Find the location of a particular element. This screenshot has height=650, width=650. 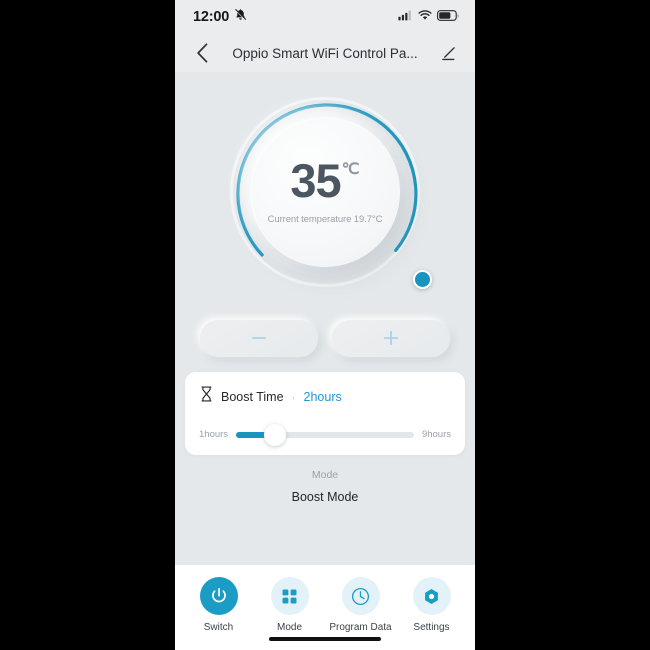

plus-icon is located at coordinates (391, 338).